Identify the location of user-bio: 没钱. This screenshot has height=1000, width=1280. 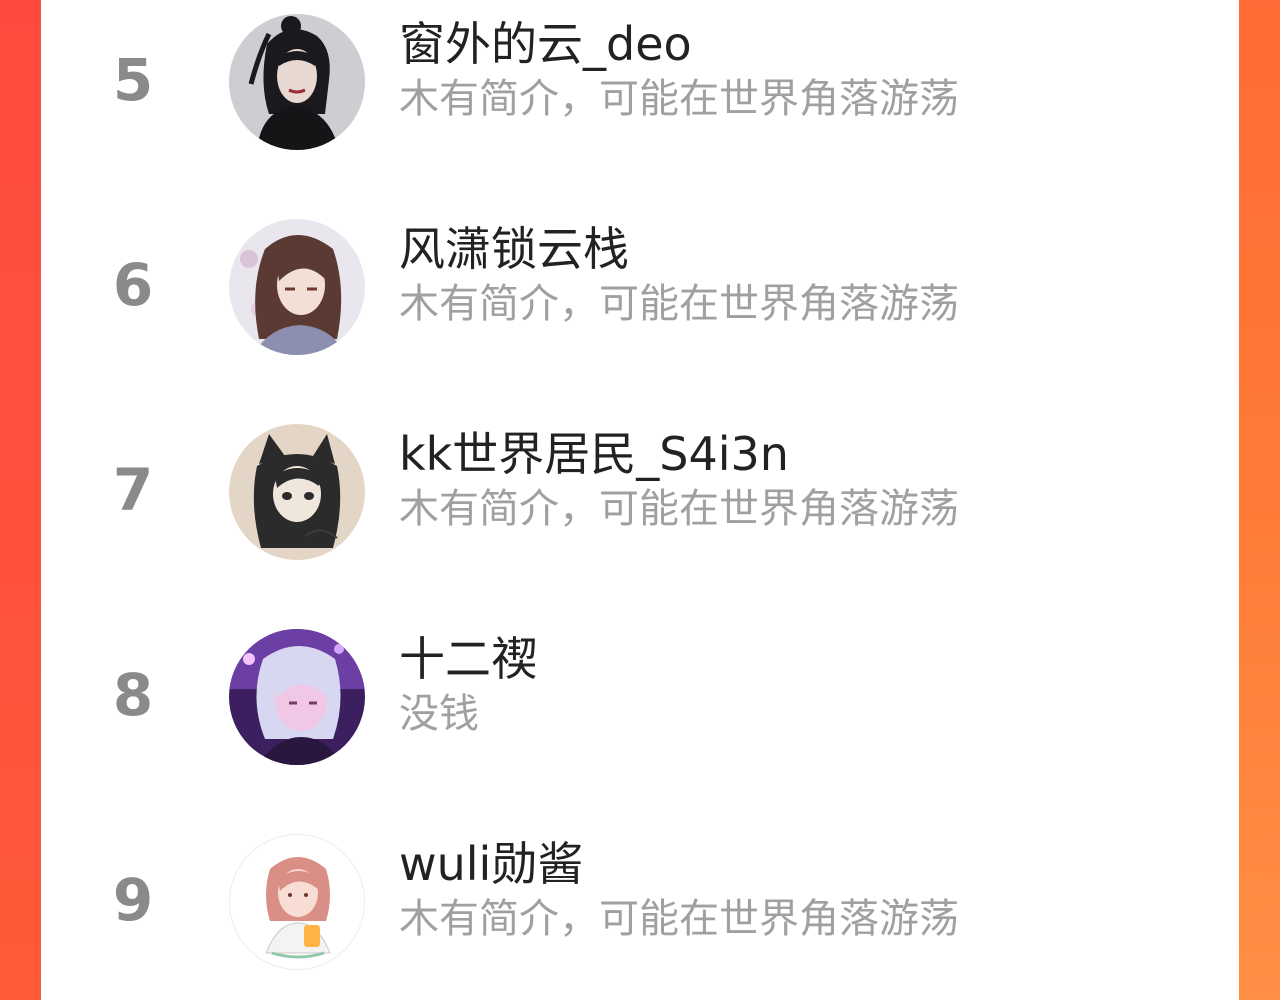
(439, 714).